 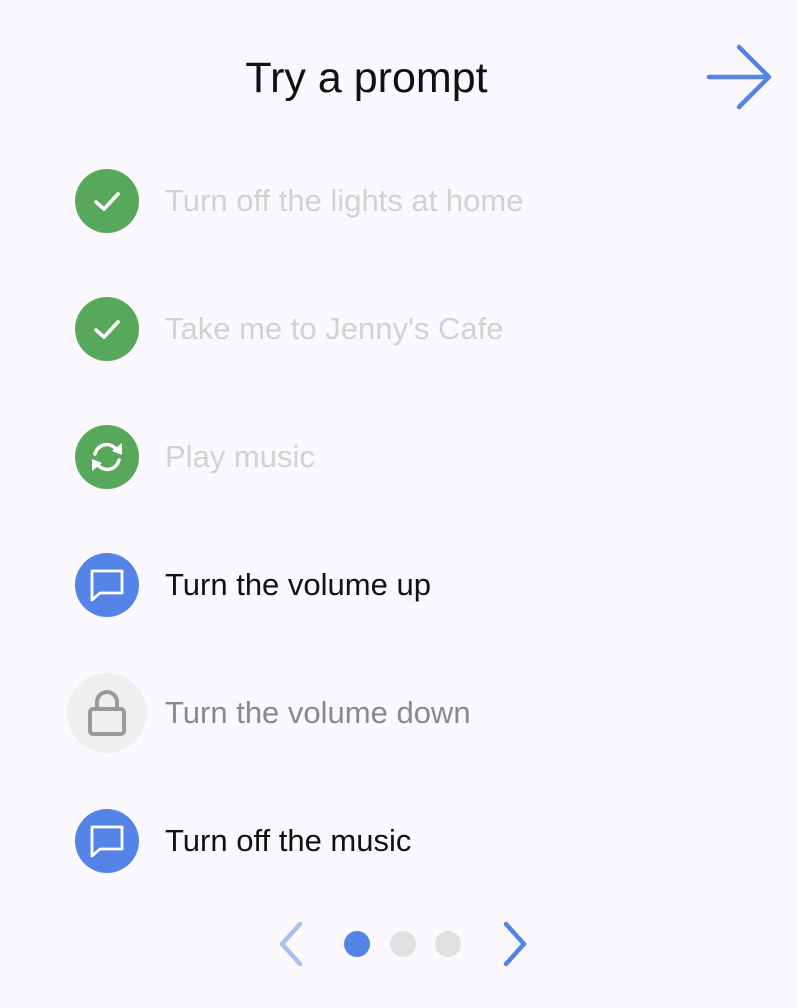 What do you see at coordinates (240, 456) in the screenshot?
I see `prompt-label: Play music` at bounding box center [240, 456].